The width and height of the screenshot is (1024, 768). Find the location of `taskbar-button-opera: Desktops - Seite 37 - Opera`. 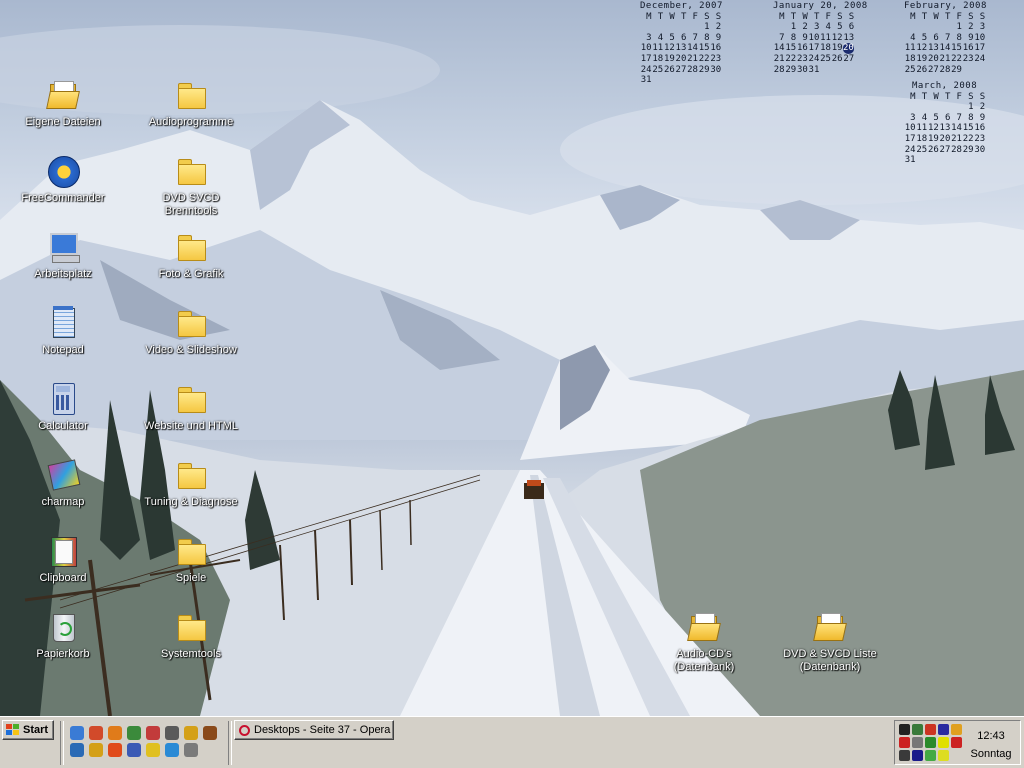

taskbar-button-opera: Desktops - Seite 37 - Opera is located at coordinates (314, 730).